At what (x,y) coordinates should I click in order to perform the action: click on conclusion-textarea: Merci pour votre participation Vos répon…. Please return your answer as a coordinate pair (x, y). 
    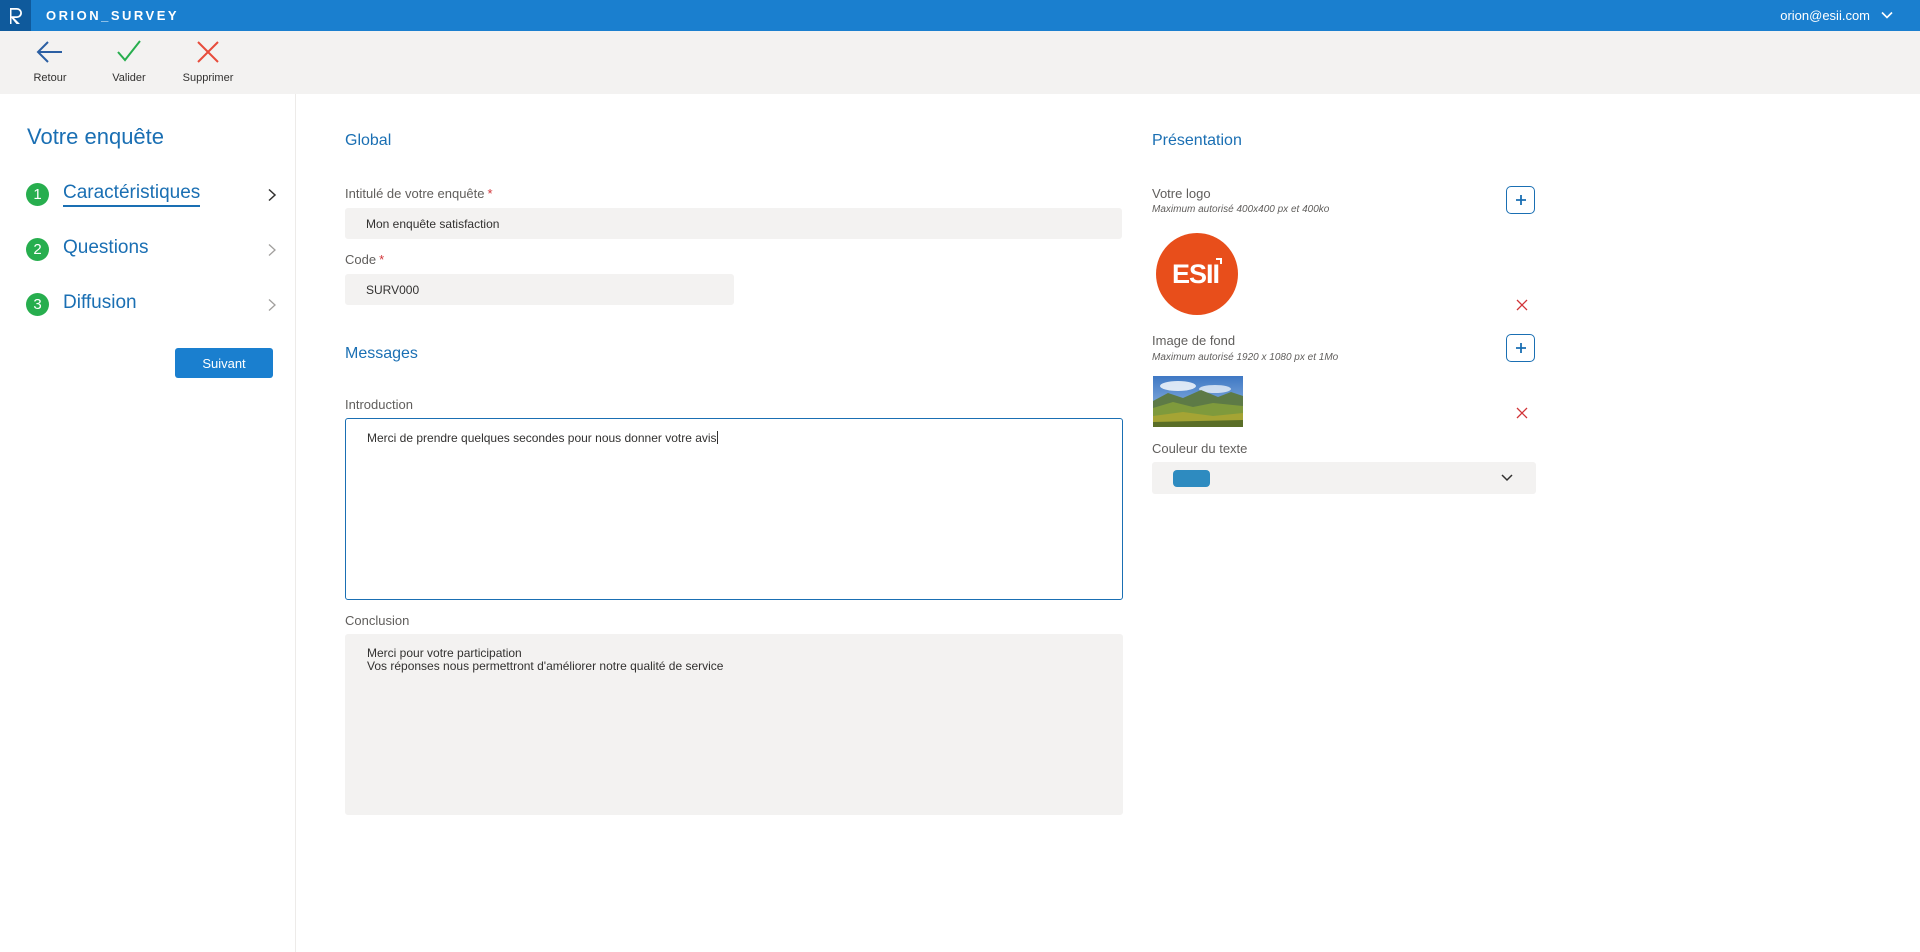
    Looking at the image, I should click on (734, 724).